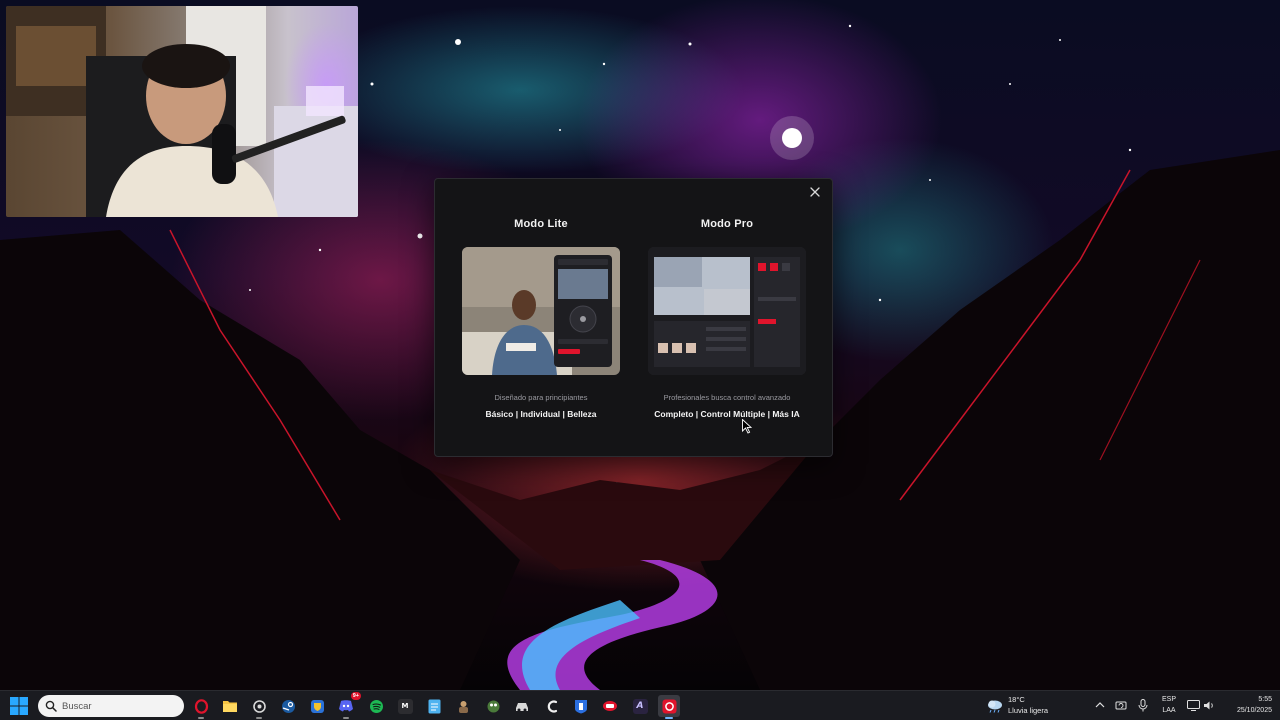 Image resolution: width=1280 pixels, height=720 pixels. Describe the element at coordinates (201, 707) in the screenshot. I see `opera-gx-icon` at that location.